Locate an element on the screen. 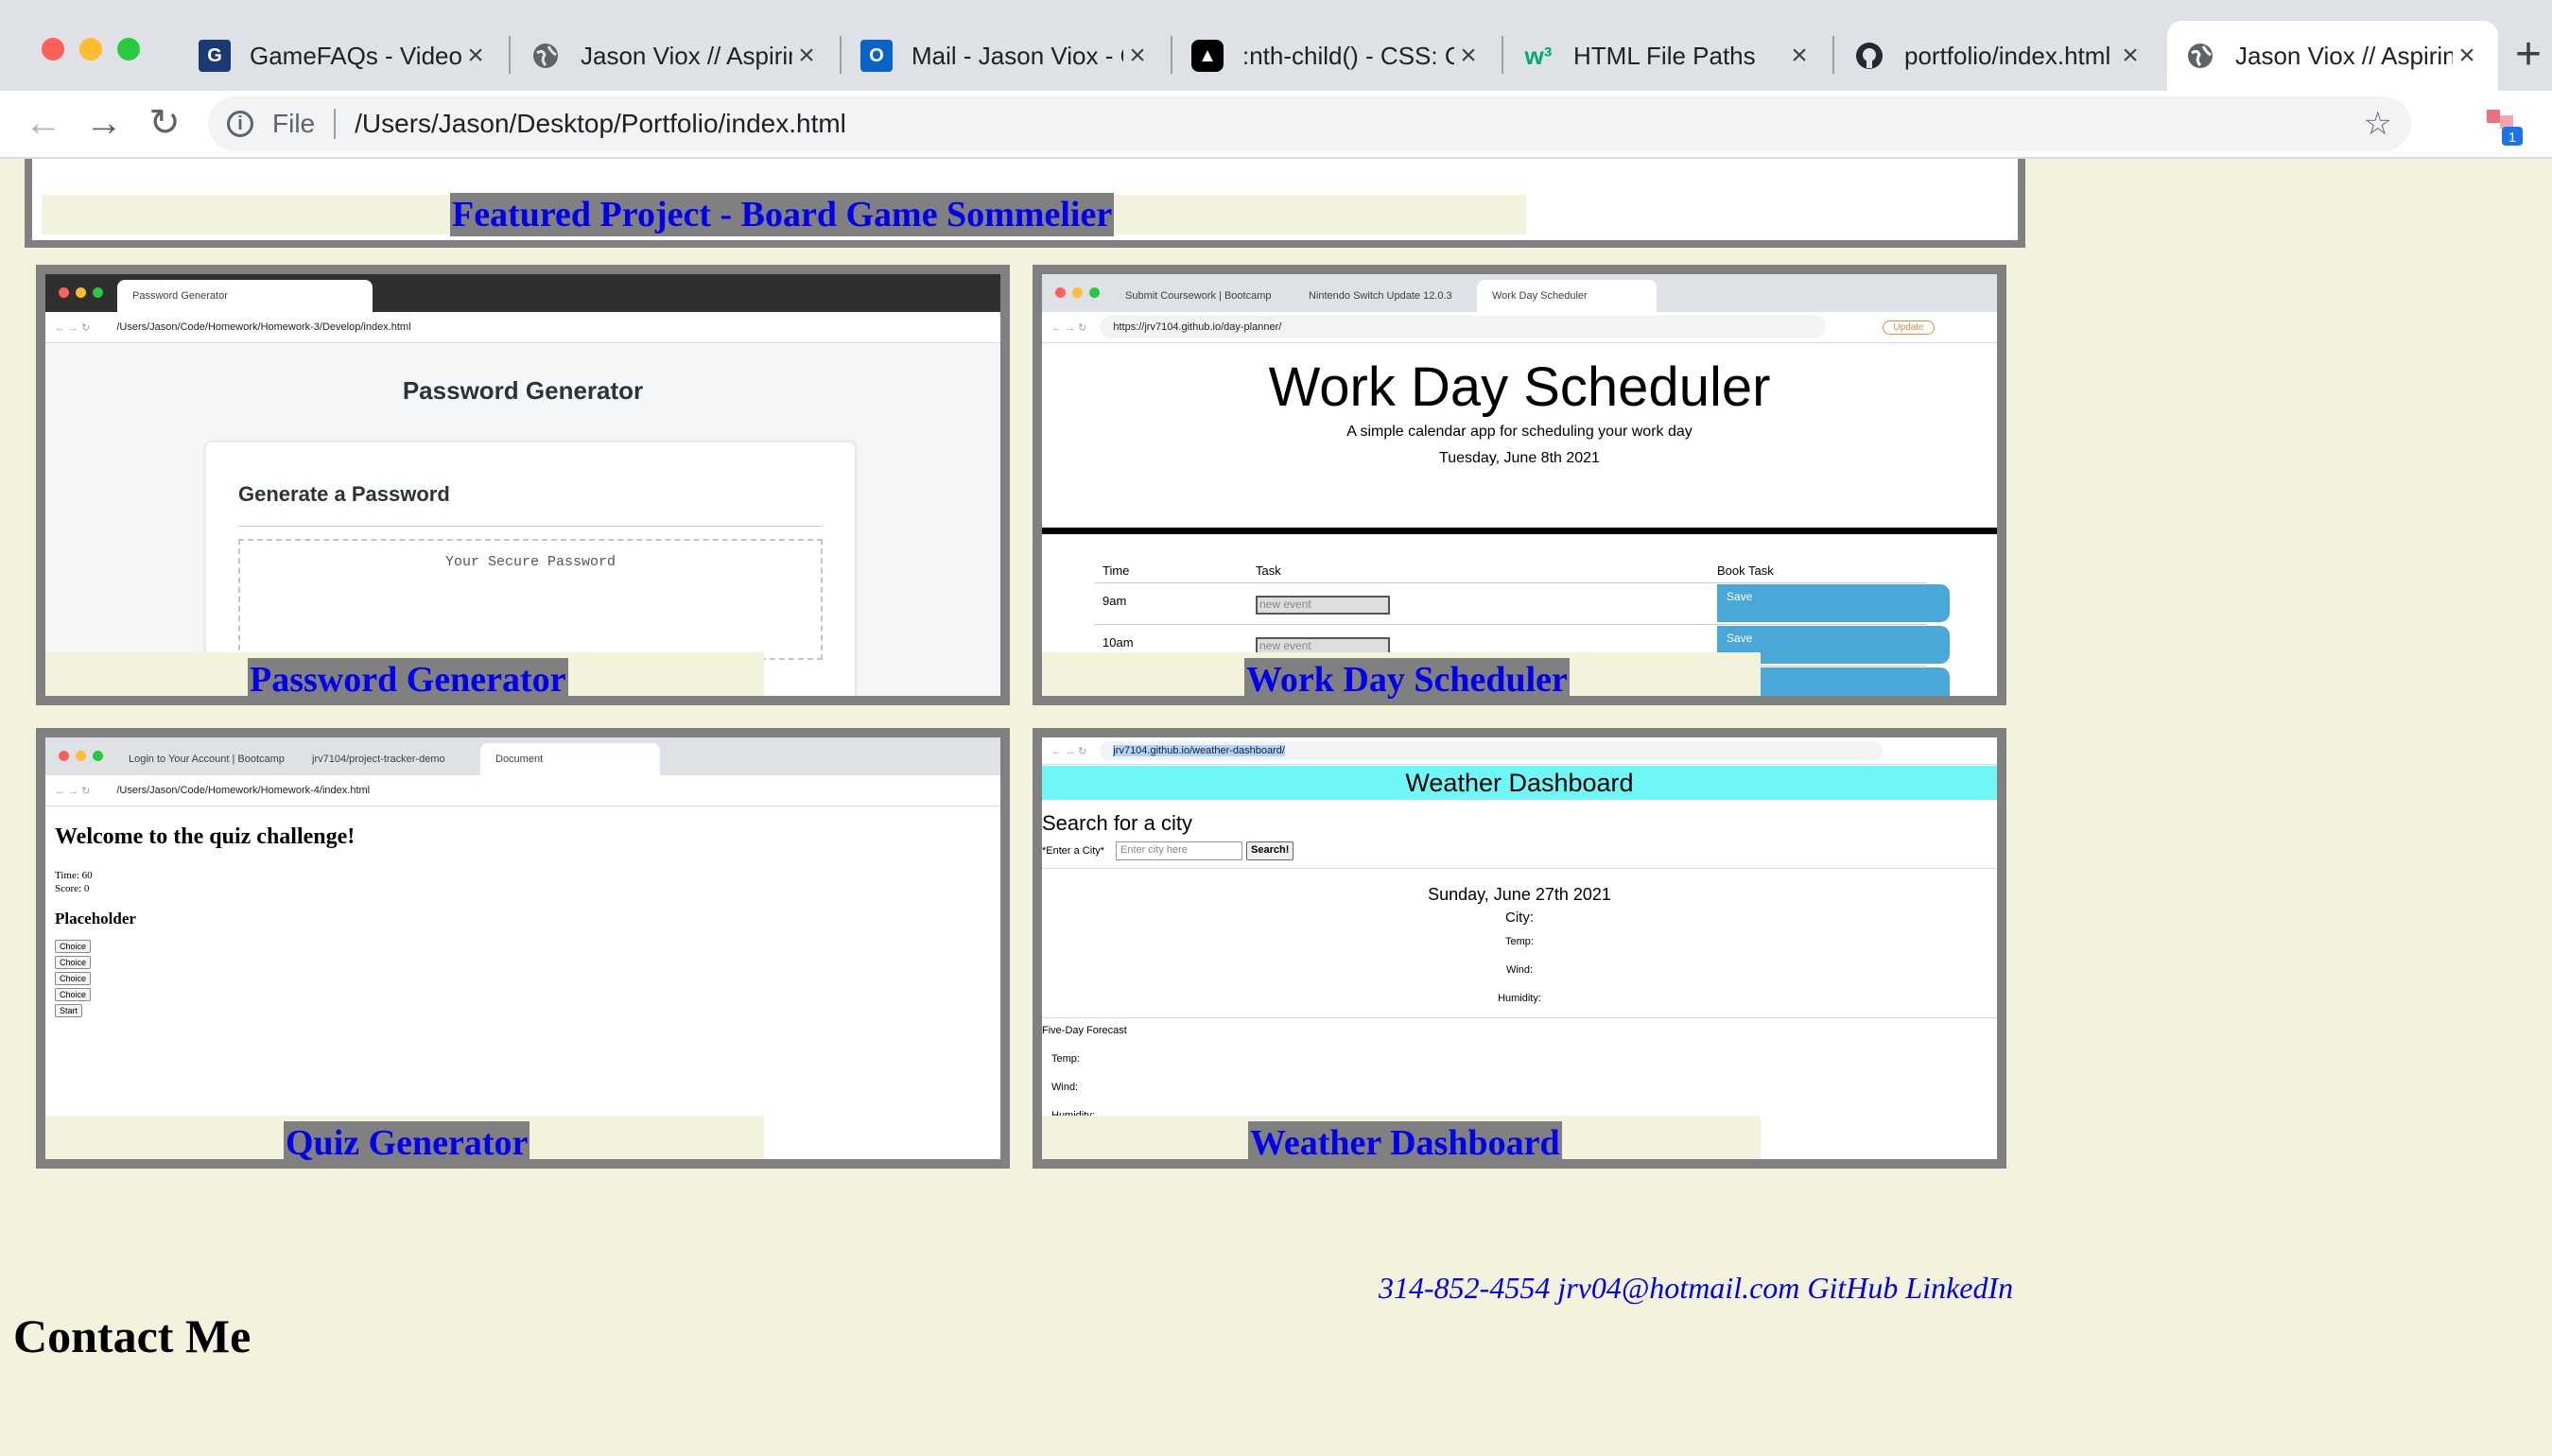 This screenshot has width=2552, height=1456. quiz-time: Time: 60 is located at coordinates (74, 875).